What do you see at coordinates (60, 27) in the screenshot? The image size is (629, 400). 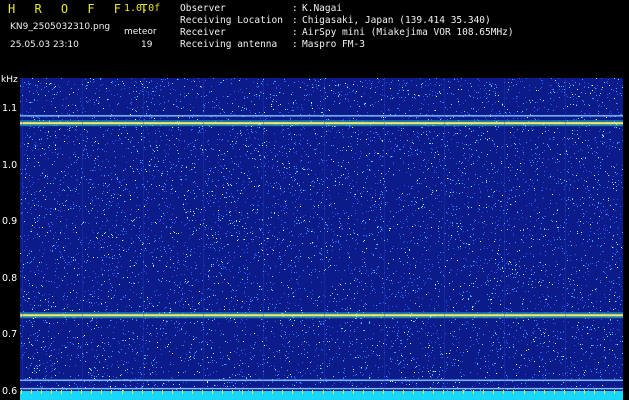 I see `file-name: KN9_2505032310.png` at bounding box center [60, 27].